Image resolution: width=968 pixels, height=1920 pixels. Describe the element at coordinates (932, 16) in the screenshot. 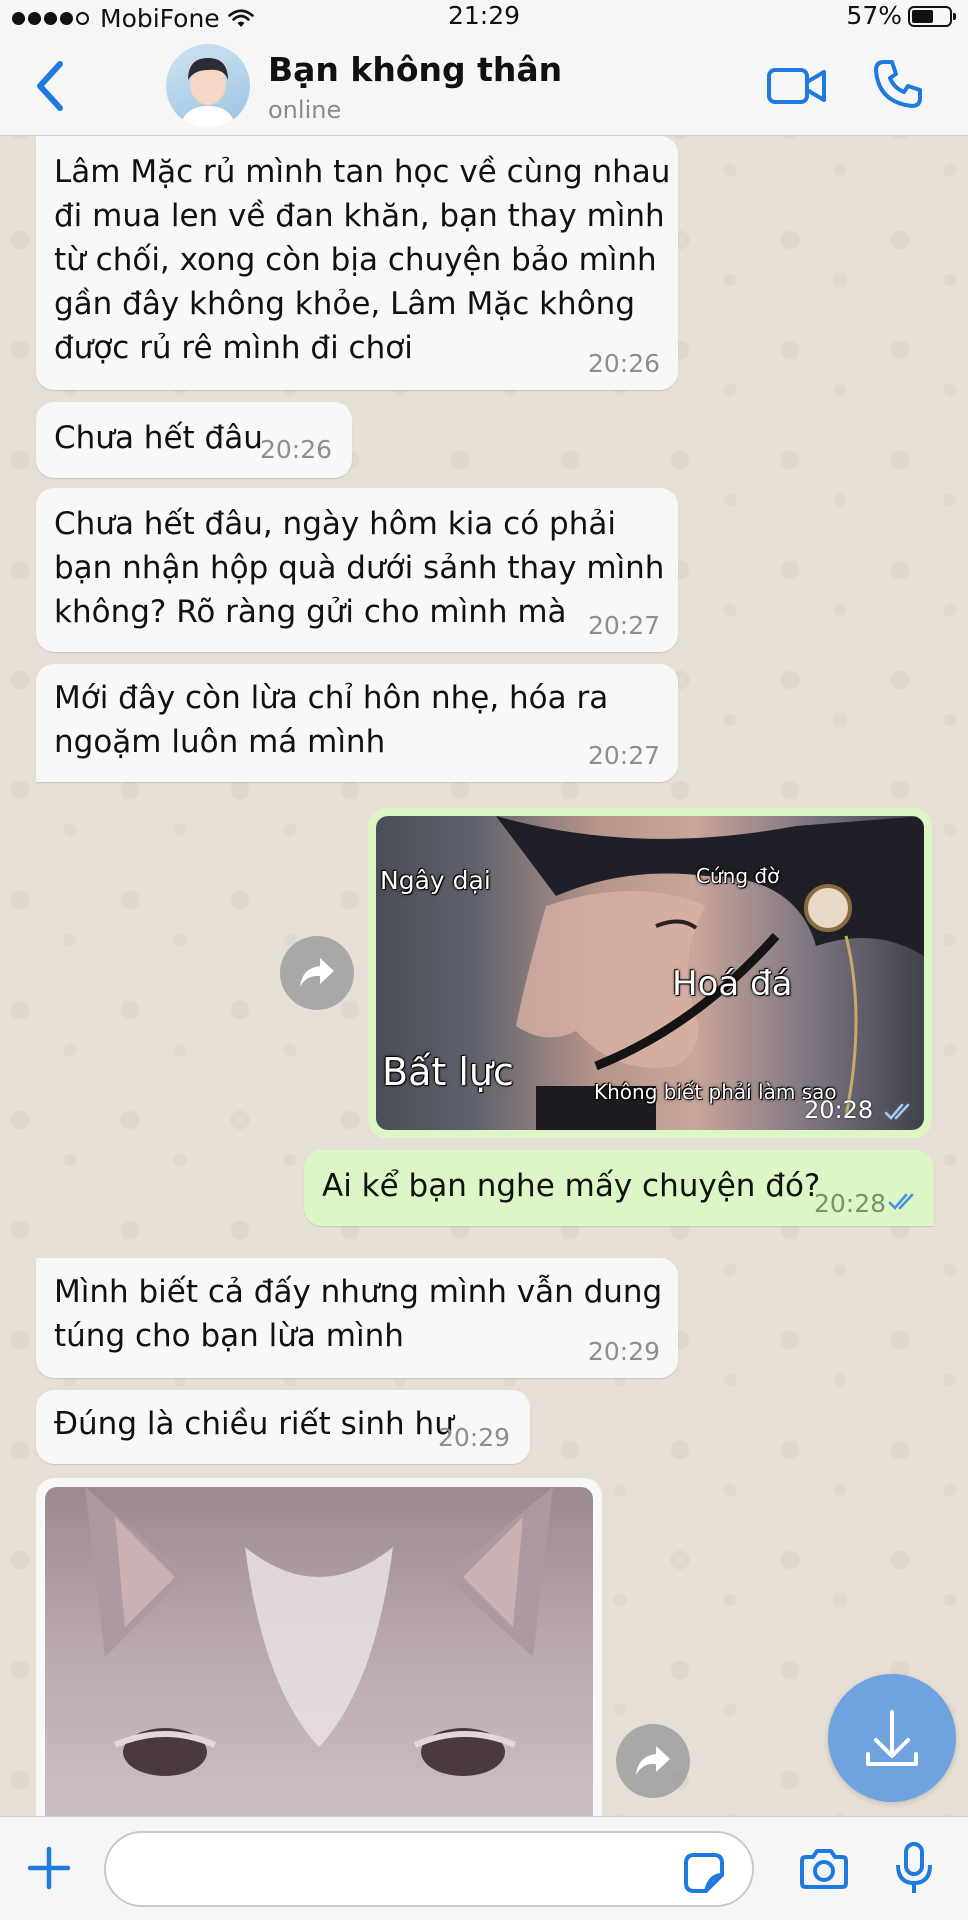

I see `battery-icon` at that location.